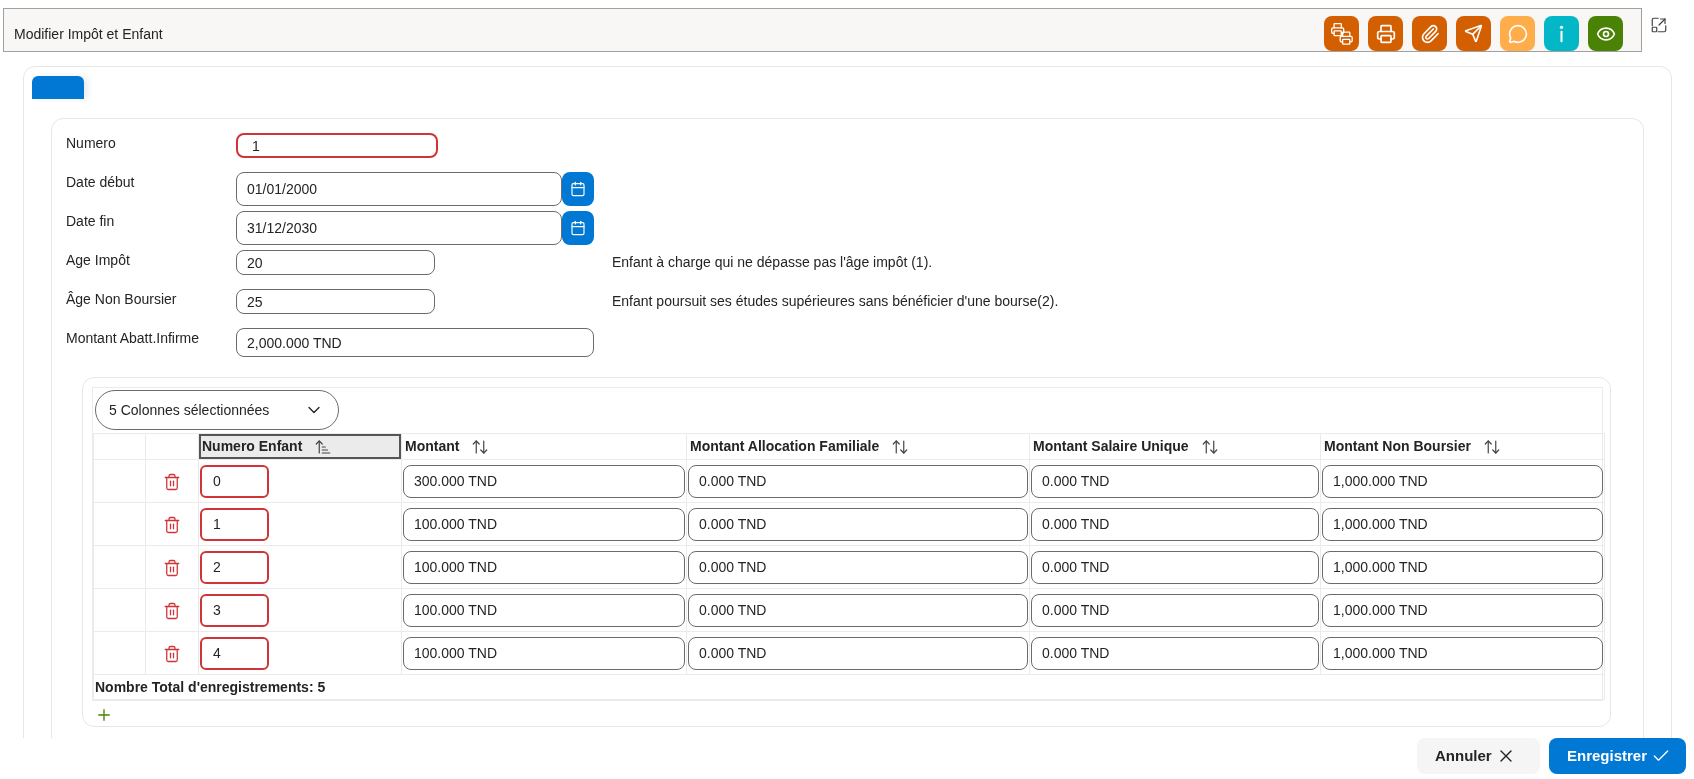  I want to click on send-button, so click(1473, 33).